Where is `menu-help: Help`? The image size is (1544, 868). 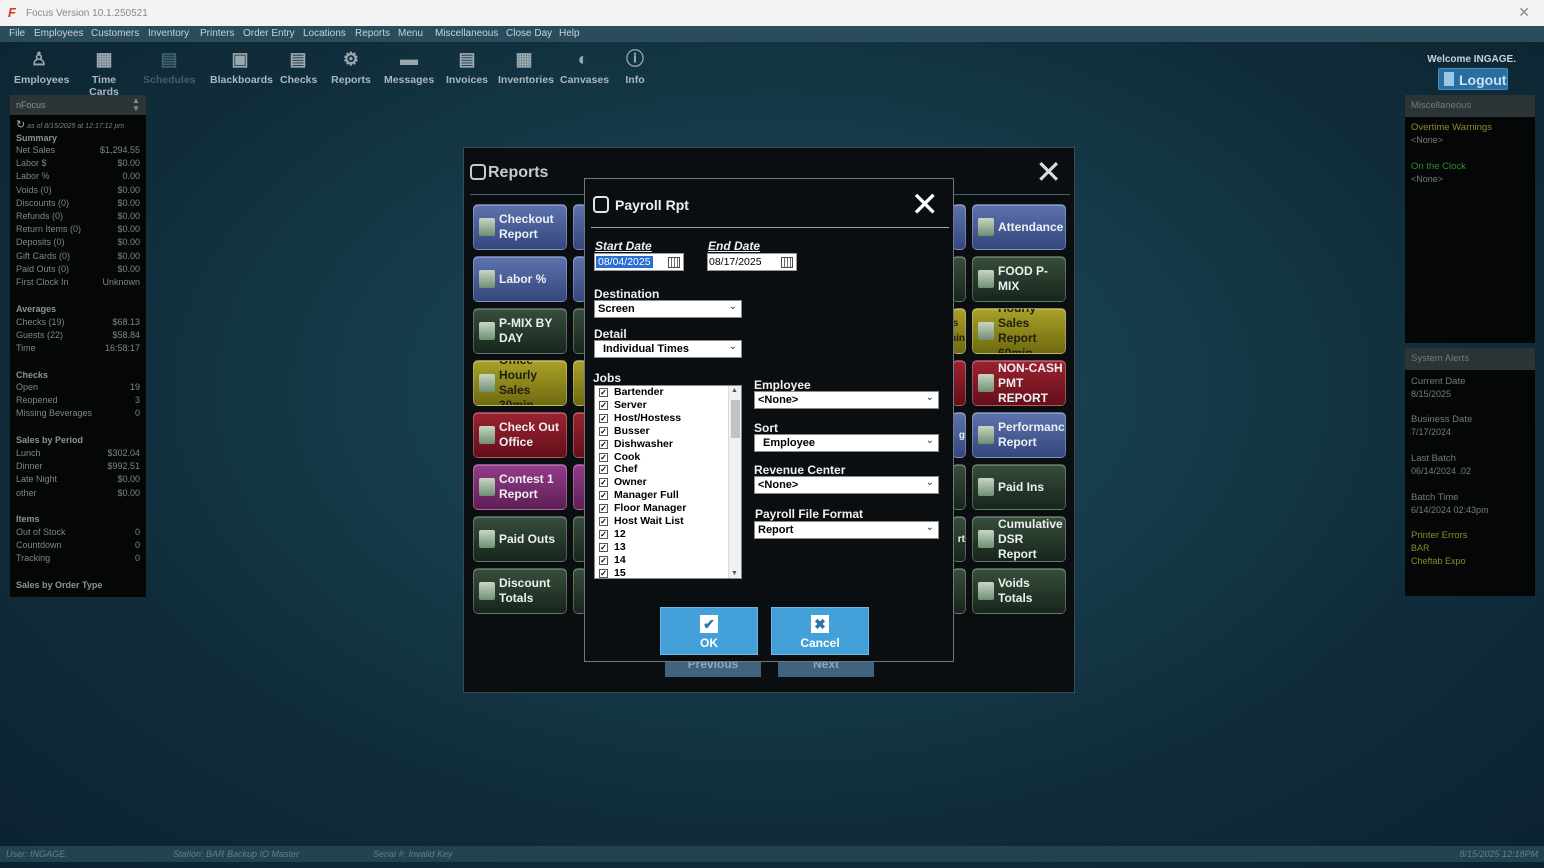 menu-help: Help is located at coordinates (569, 33).